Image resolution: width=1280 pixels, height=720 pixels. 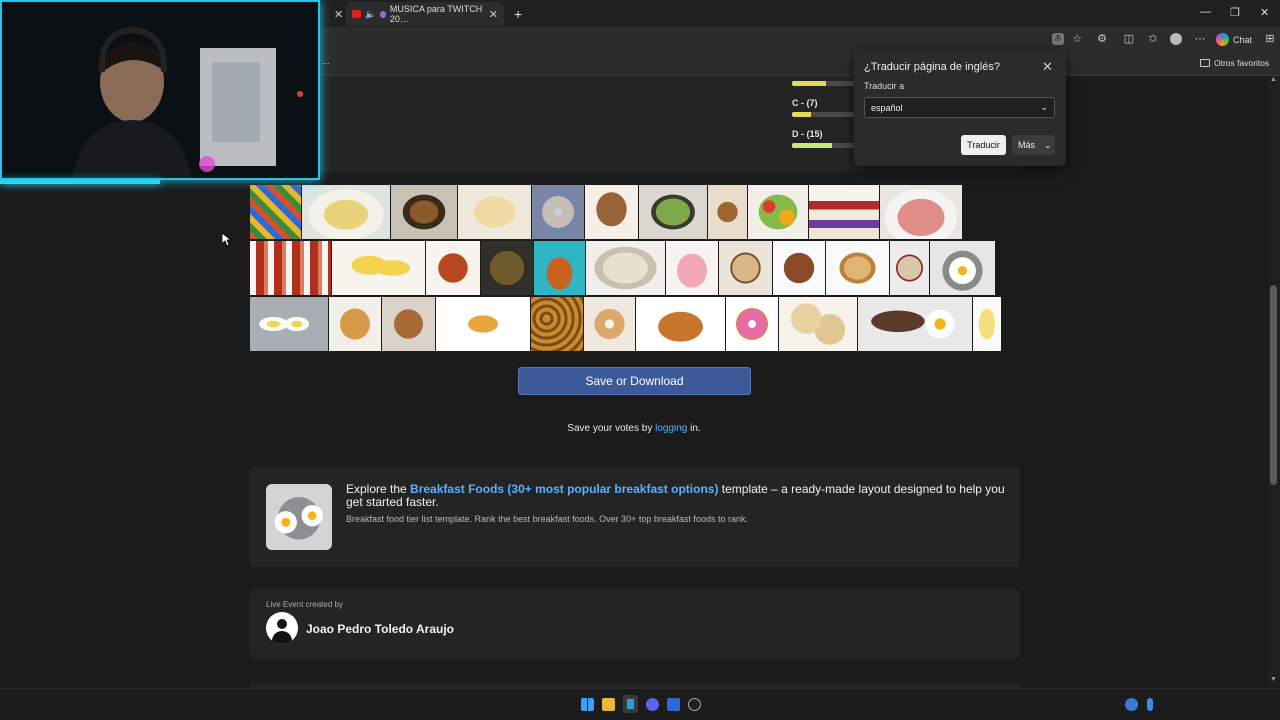 I want to click on tab-previous: ✕, so click(x=334, y=14).